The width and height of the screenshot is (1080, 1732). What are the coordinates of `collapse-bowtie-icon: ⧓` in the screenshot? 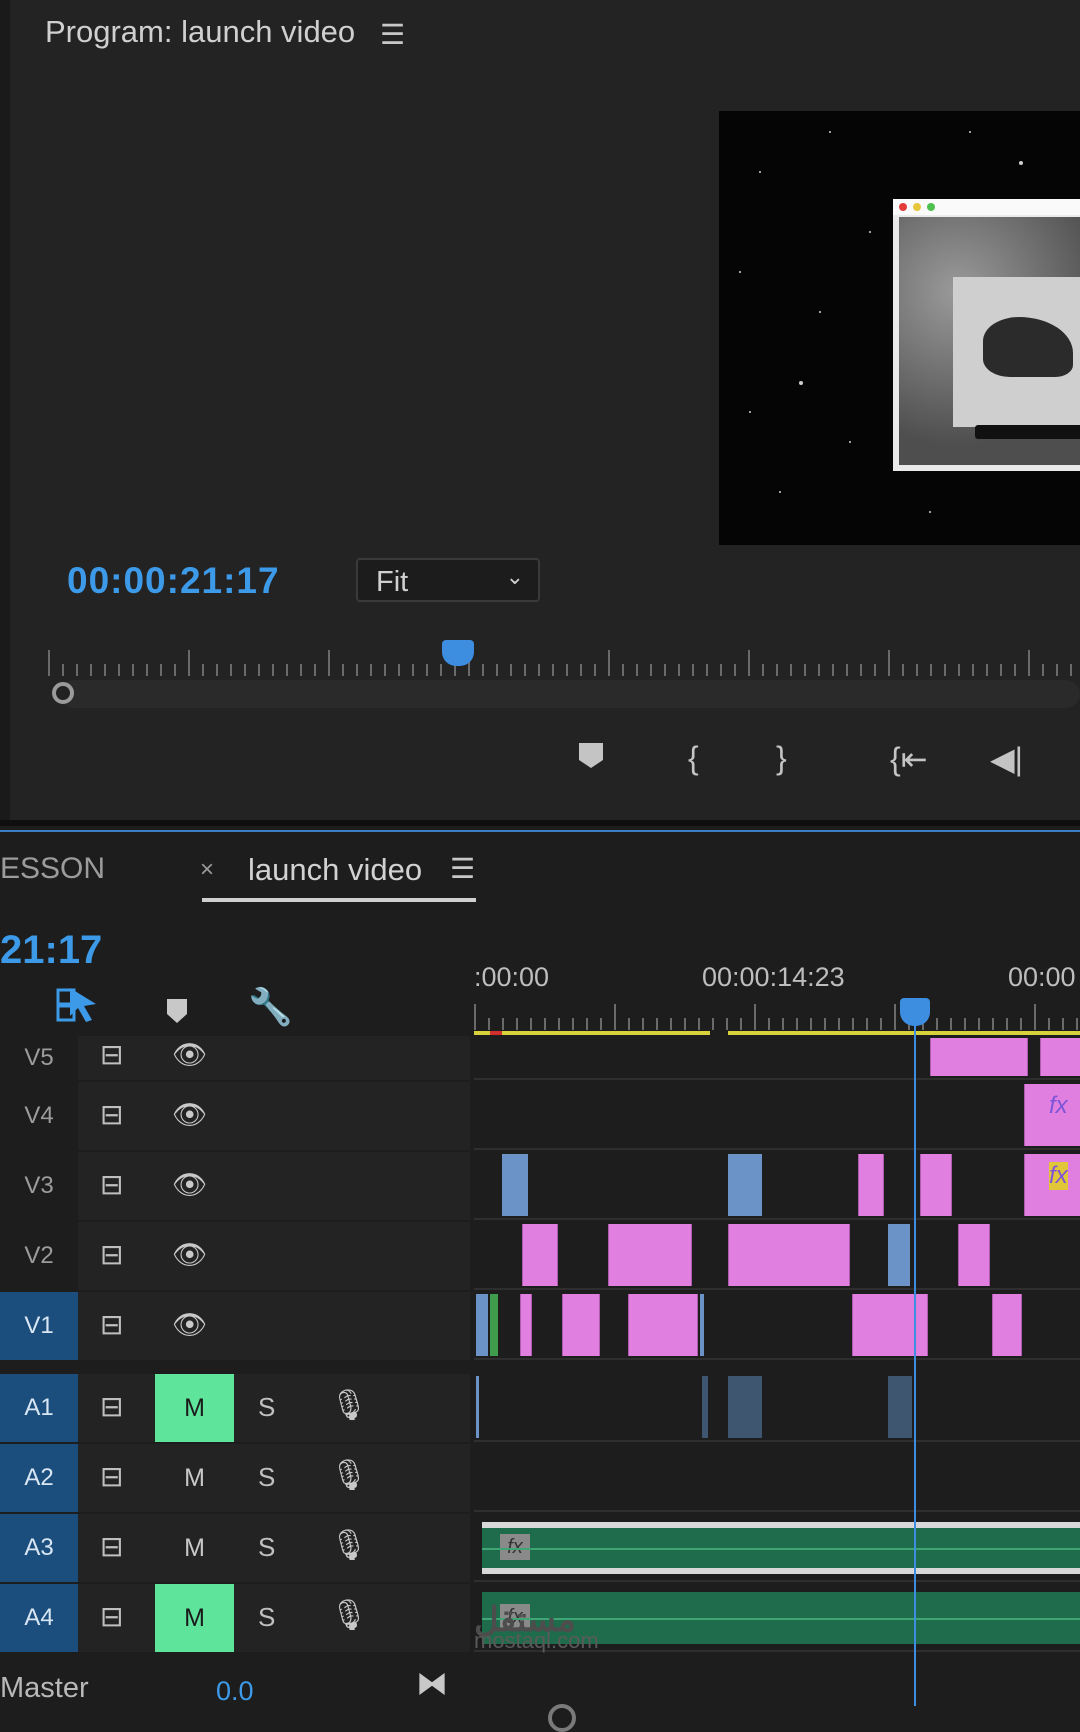 It's located at (432, 1683).